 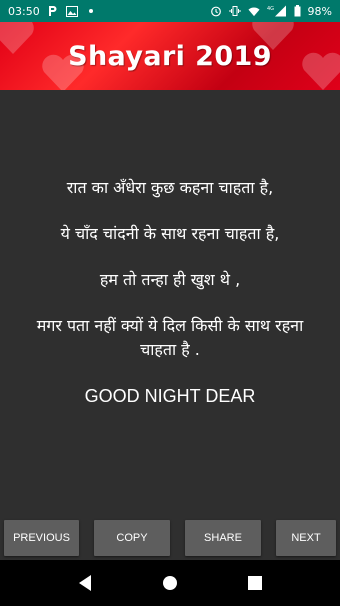 What do you see at coordinates (170, 187) in the screenshot?
I see `shayari-line: रात का अँधेरा कुछ कहना चाहता है,` at bounding box center [170, 187].